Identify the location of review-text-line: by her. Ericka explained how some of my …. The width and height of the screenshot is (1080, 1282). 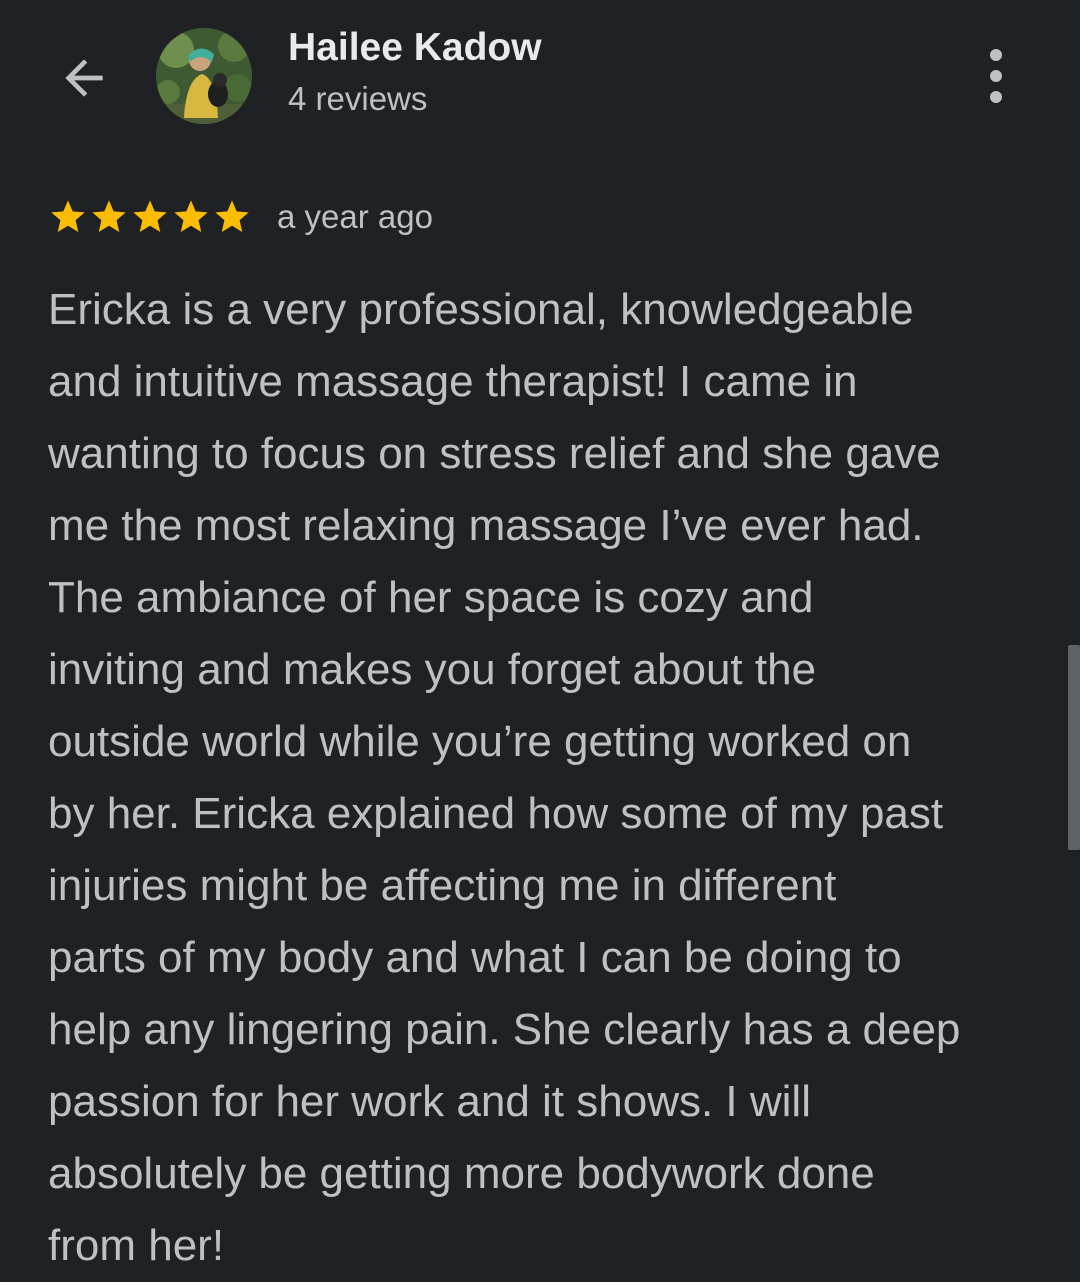
(496, 813).